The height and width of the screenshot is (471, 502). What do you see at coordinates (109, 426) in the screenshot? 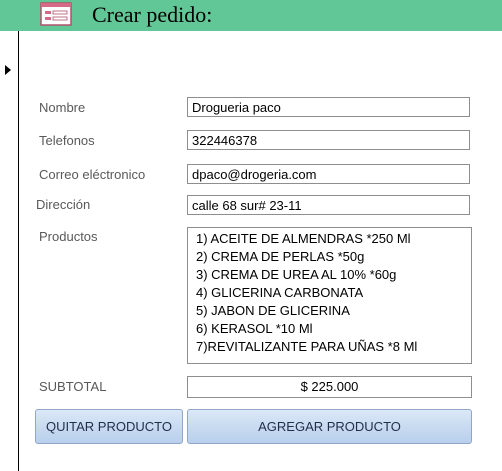
I see `quitar-producto-button: QUITAR PRODUCTO` at bounding box center [109, 426].